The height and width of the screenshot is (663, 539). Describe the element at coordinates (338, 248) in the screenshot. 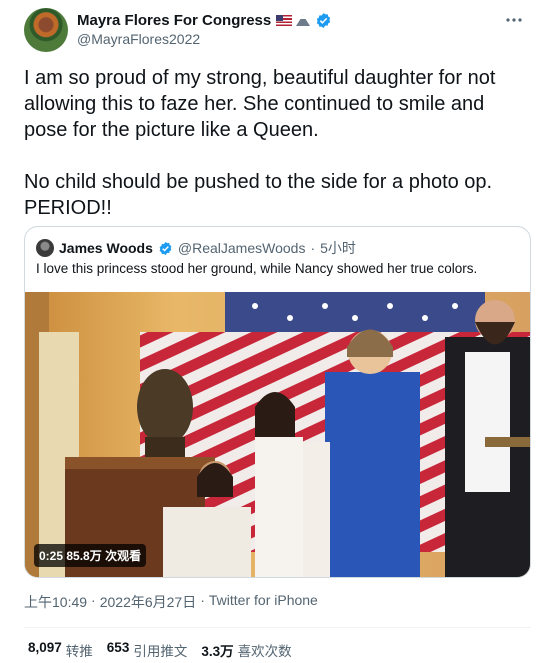

I see `quoted-time: 5小时` at that location.